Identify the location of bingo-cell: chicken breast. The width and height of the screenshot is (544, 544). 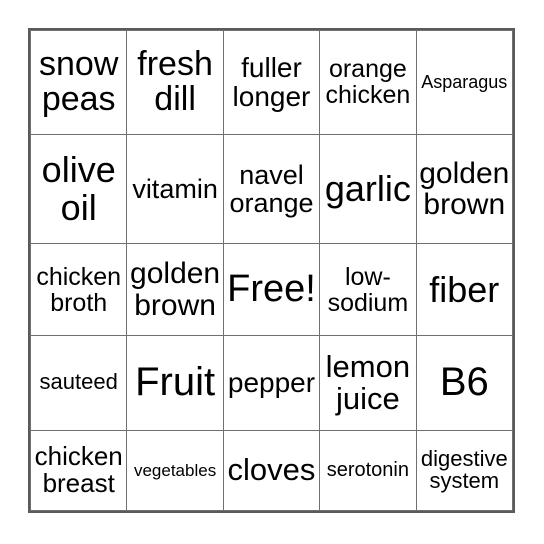
(78, 470).